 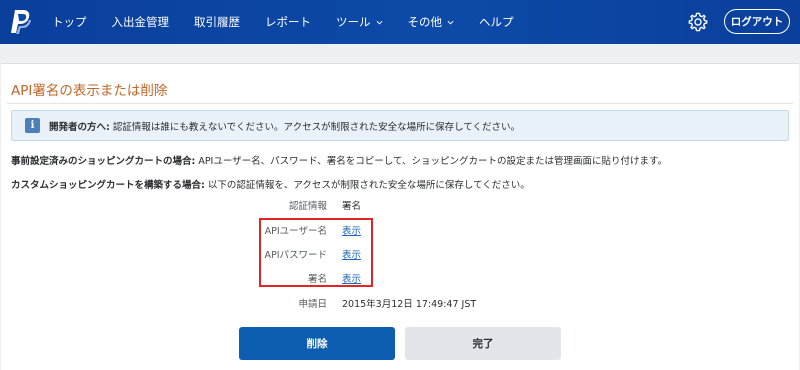 I want to click on nav-item-label: その他, so click(x=425, y=22).